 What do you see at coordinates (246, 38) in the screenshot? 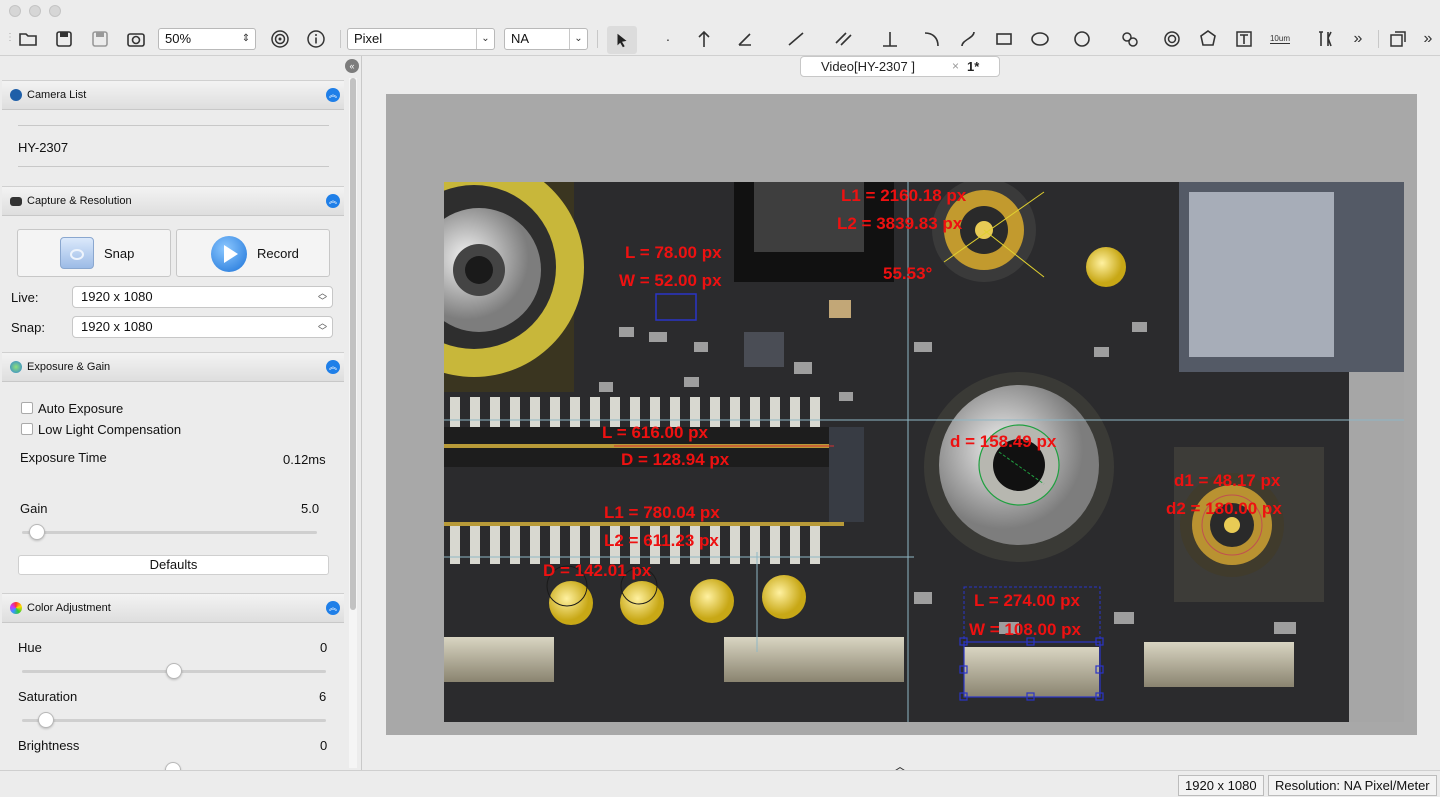
I see `stepper-icon: ⇕` at bounding box center [246, 38].